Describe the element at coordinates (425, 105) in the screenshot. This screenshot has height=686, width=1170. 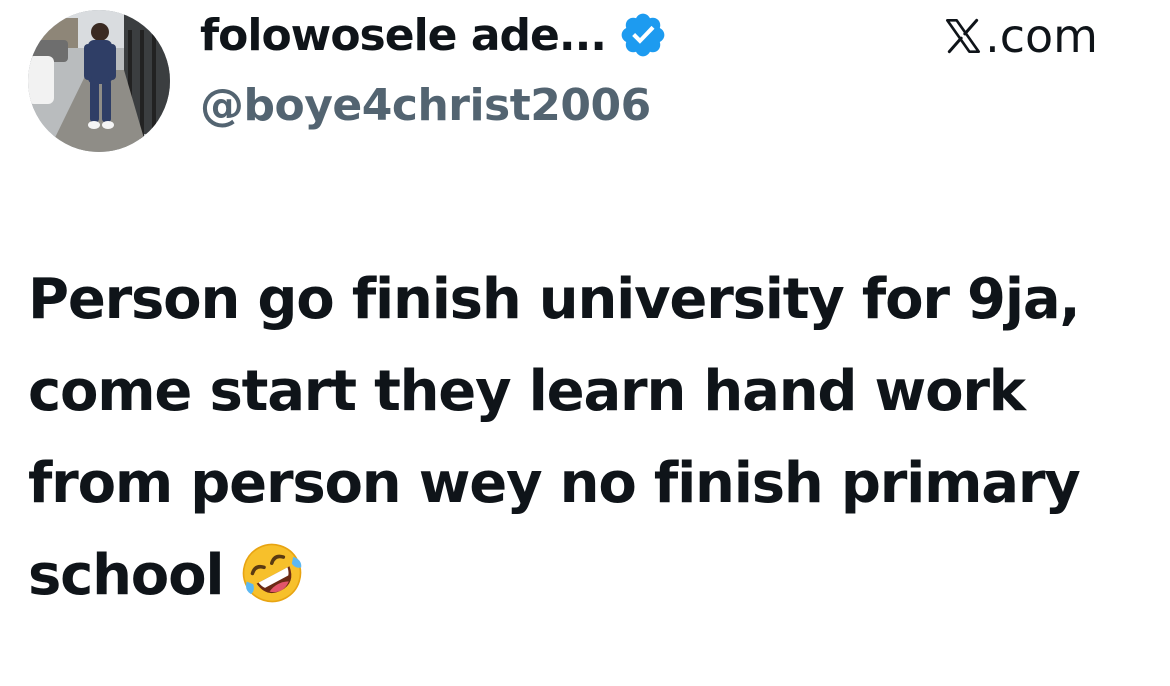
I see `author-handle: @boye4christ2006` at that location.